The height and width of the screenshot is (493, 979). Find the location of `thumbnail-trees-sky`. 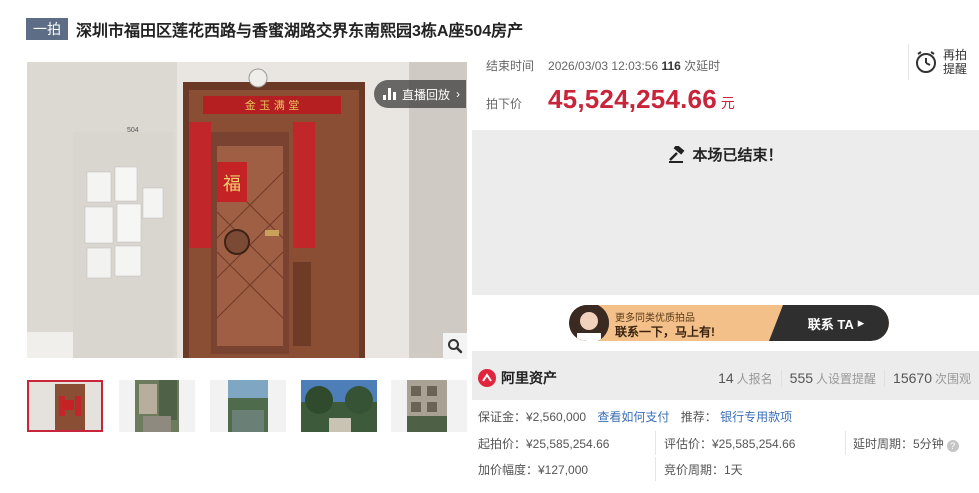

thumbnail-trees-sky is located at coordinates (339, 406).